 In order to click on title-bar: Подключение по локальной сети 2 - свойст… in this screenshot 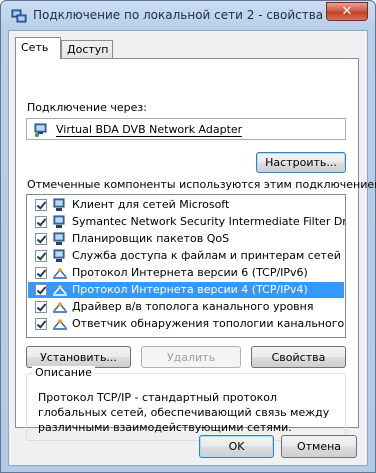, I will do `click(188, 16)`.